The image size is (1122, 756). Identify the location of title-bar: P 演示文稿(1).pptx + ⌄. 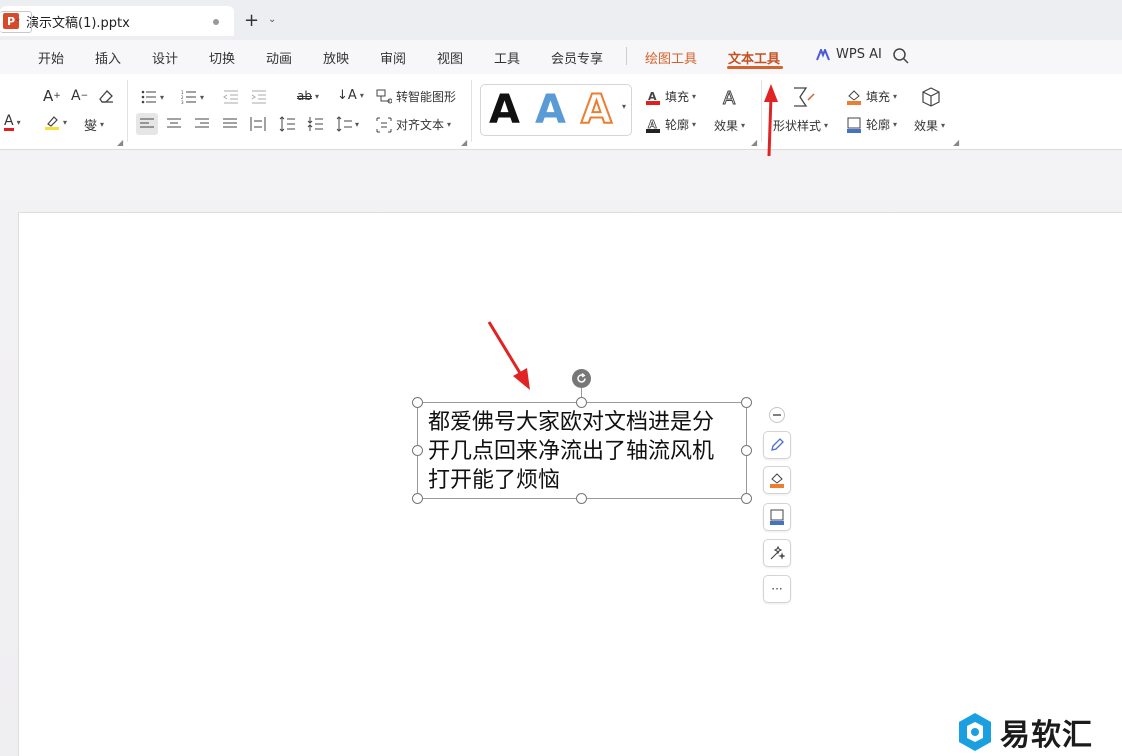
(561, 20).